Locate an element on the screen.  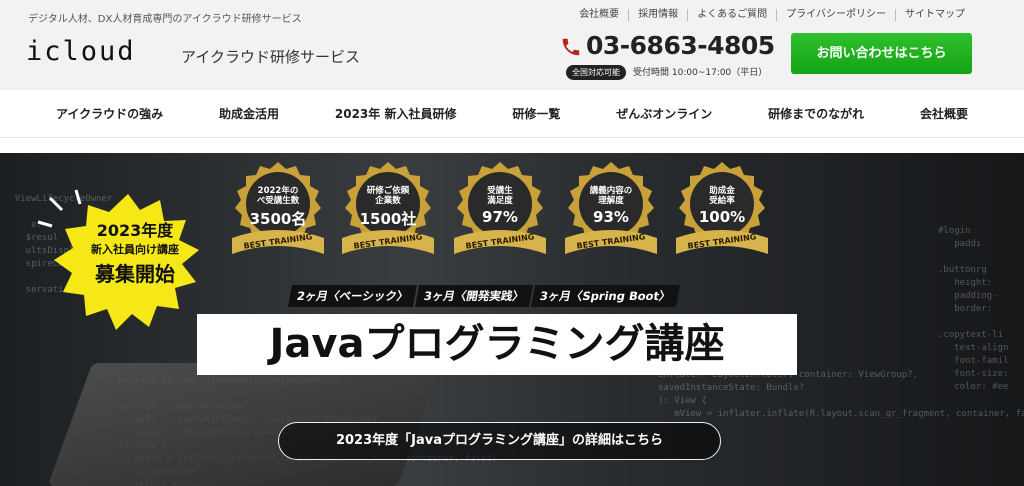
course-detail-button: 2023年度「Javaプログラミング講座」の詳細はこちら is located at coordinates (499, 441).